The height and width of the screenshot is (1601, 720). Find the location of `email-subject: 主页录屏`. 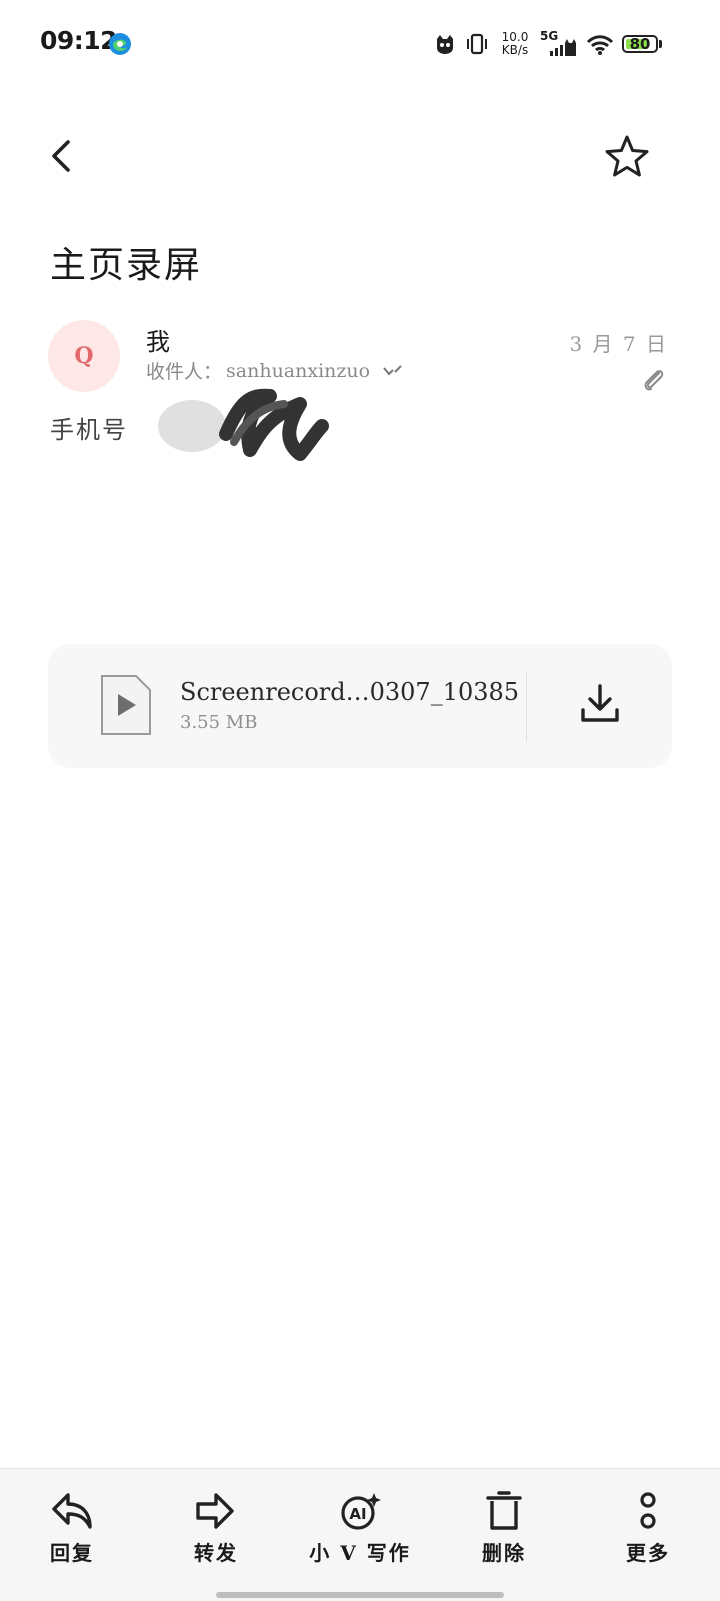

email-subject: 主页录屏 is located at coordinates (126, 265).